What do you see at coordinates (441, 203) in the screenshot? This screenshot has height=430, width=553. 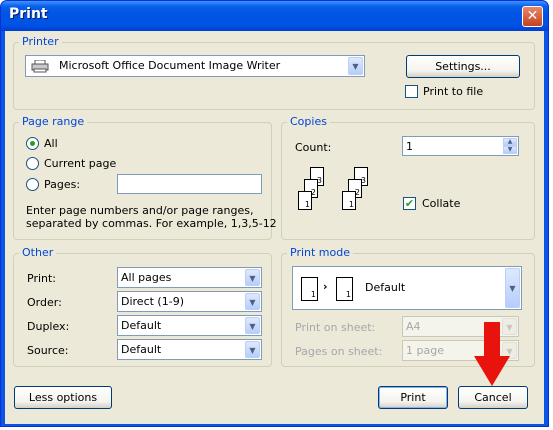 I see `collate-label: Collate` at bounding box center [441, 203].